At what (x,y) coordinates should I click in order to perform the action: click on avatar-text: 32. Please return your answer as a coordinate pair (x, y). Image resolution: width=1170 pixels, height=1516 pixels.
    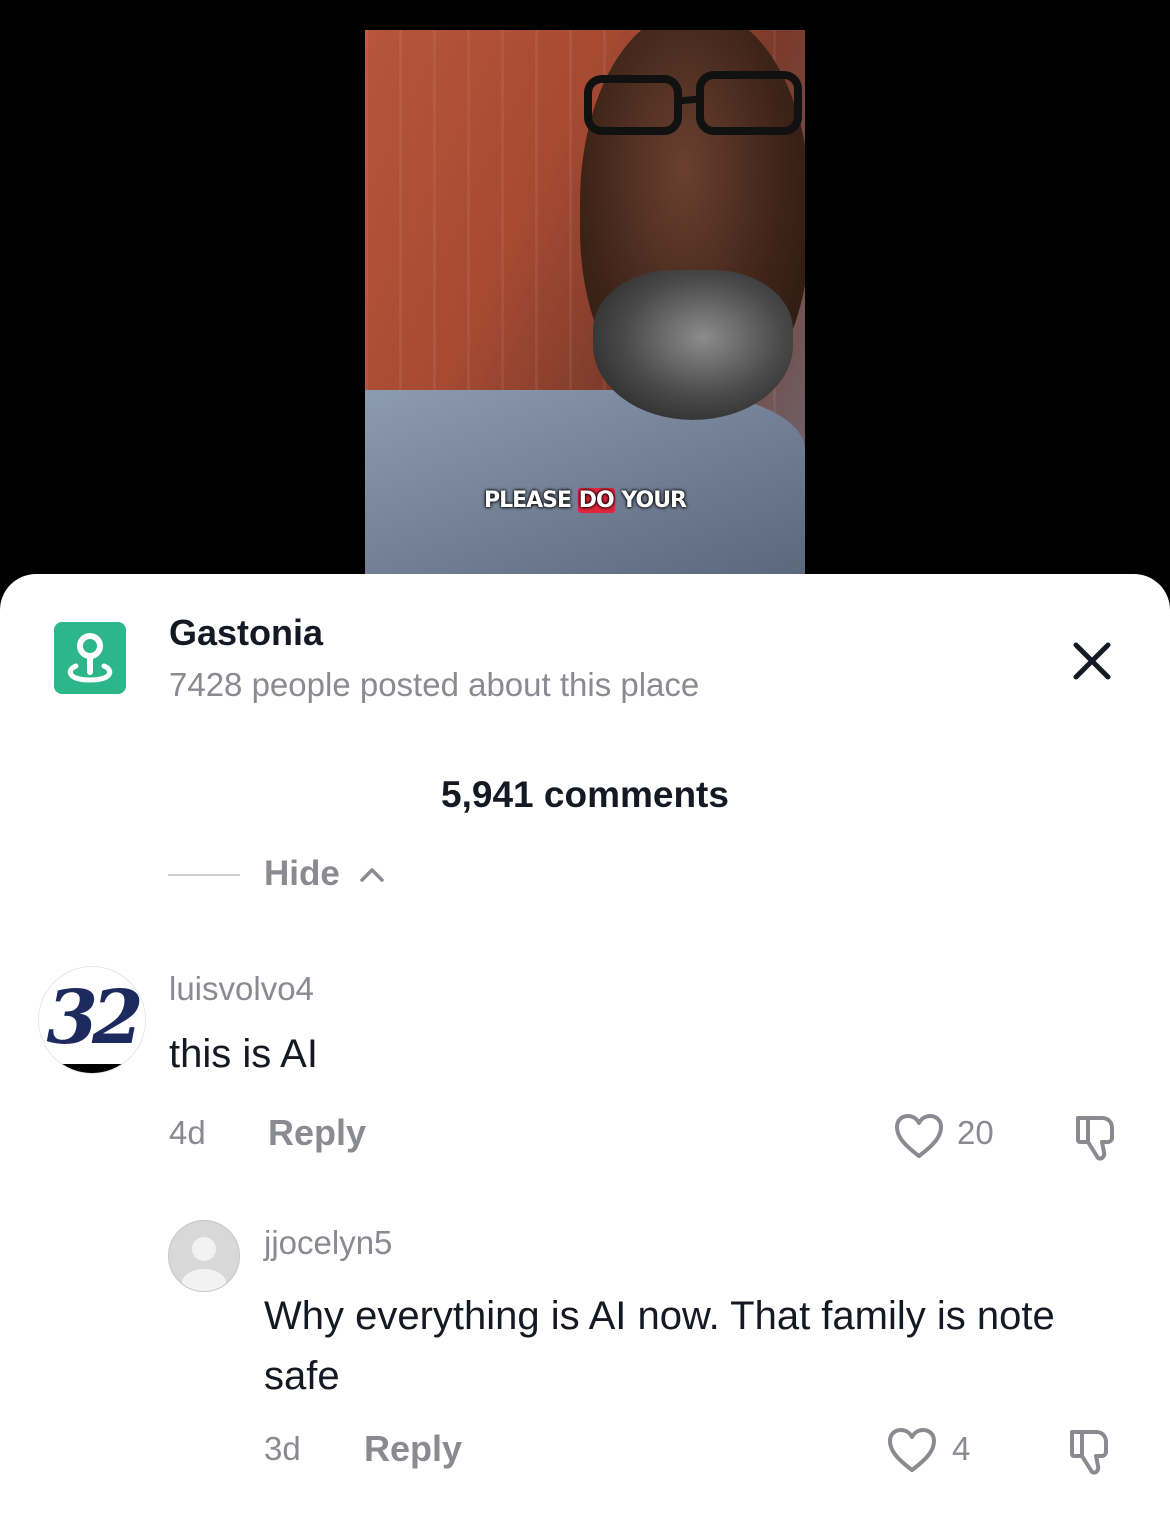
    Looking at the image, I should click on (95, 1018).